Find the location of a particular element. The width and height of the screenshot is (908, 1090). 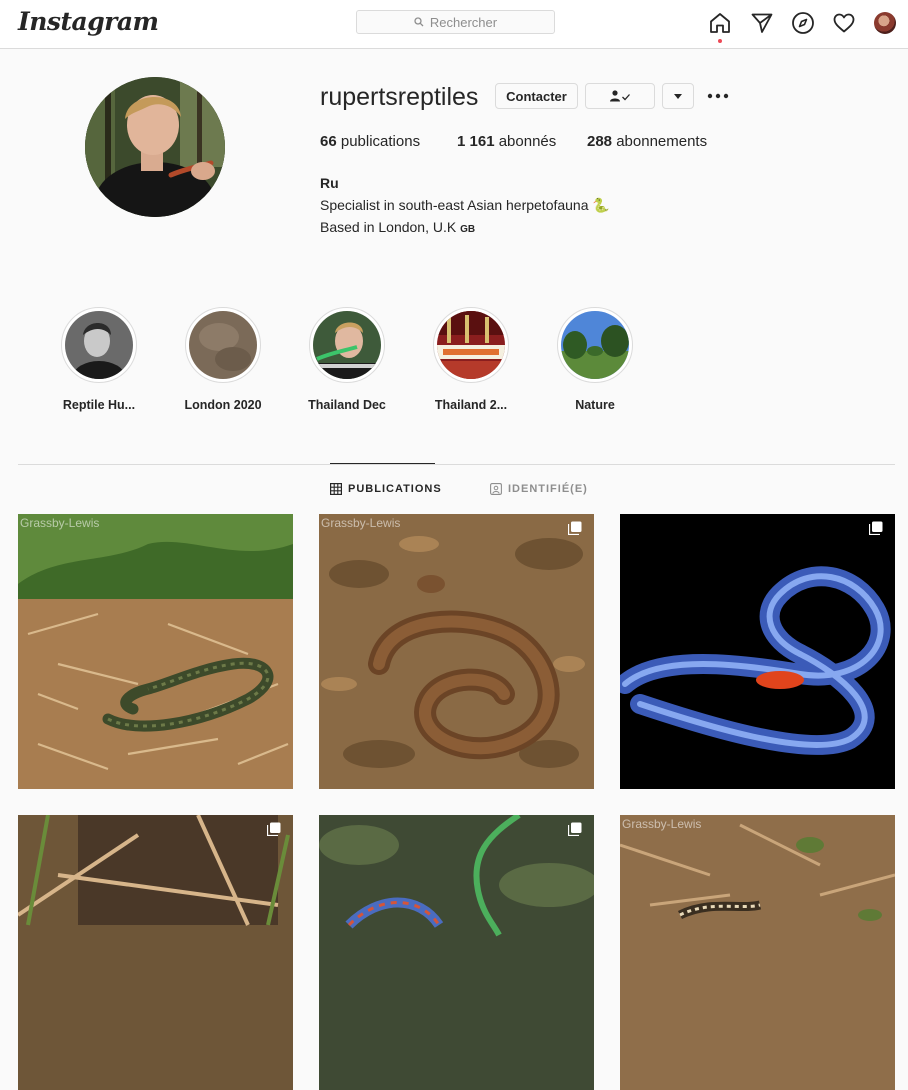

search-placeholder: Rechercher is located at coordinates (463, 22).